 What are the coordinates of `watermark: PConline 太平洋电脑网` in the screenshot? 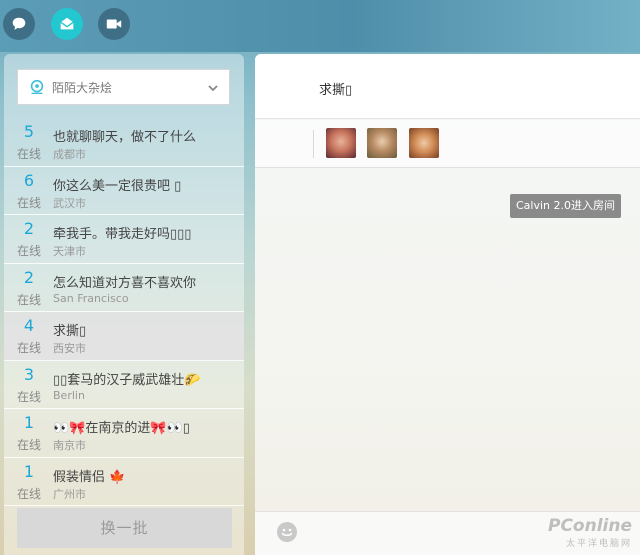 It's located at (590, 532).